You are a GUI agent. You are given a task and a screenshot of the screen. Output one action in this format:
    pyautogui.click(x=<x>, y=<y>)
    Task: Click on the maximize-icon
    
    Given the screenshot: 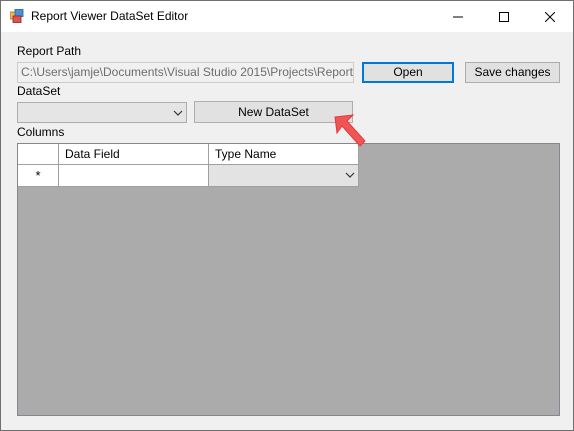 What is the action you would take?
    pyautogui.click(x=504, y=16)
    